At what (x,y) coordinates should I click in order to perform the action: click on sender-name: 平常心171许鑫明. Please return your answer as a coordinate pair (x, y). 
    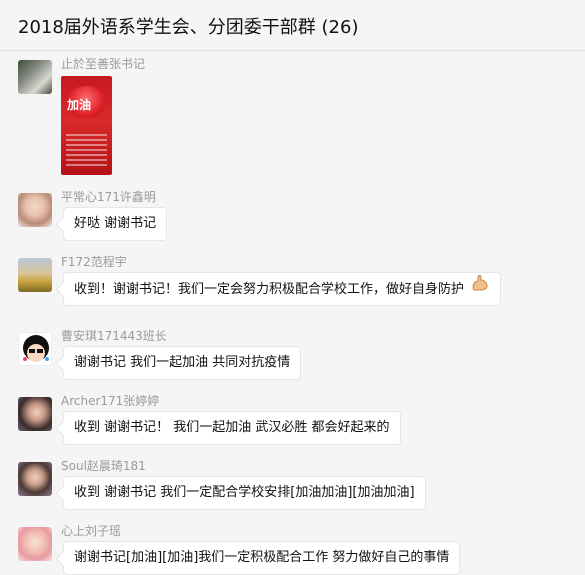
    Looking at the image, I should click on (108, 197).